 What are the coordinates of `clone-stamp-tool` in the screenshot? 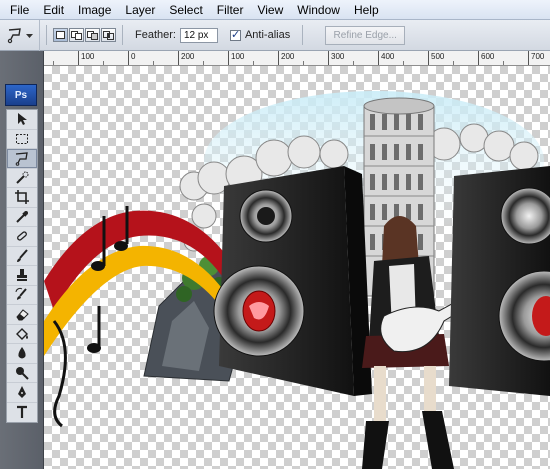 It's located at (22, 276).